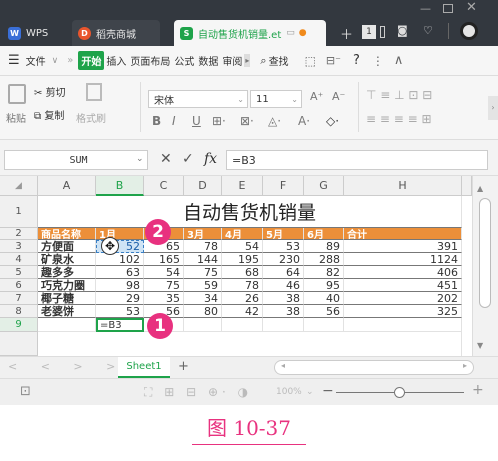 The image size is (498, 461). Describe the element at coordinates (403, 311) in the screenshot. I see `data-cell: 325` at that location.